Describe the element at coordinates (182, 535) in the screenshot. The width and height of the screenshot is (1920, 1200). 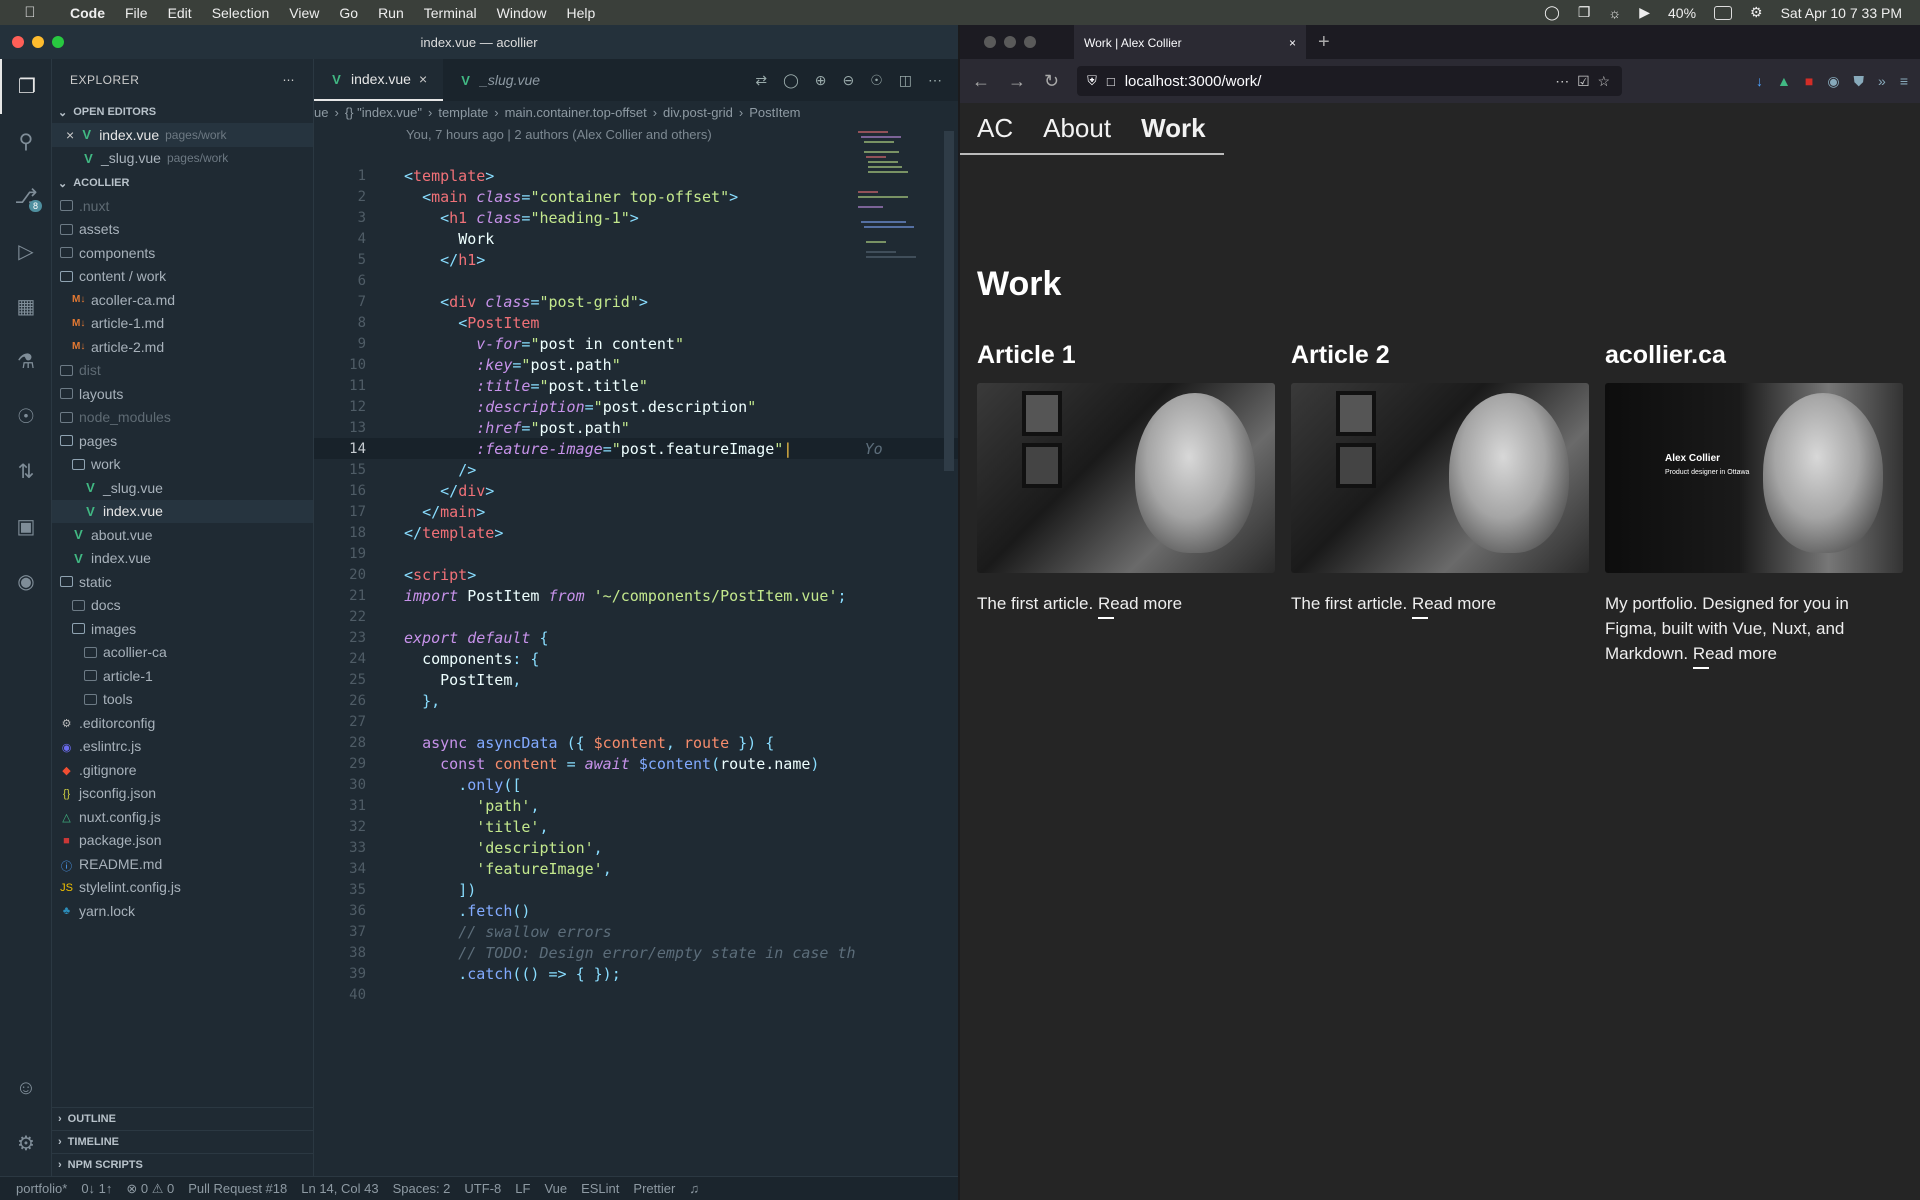
I see `file-tree-item: Vabout.vue` at that location.